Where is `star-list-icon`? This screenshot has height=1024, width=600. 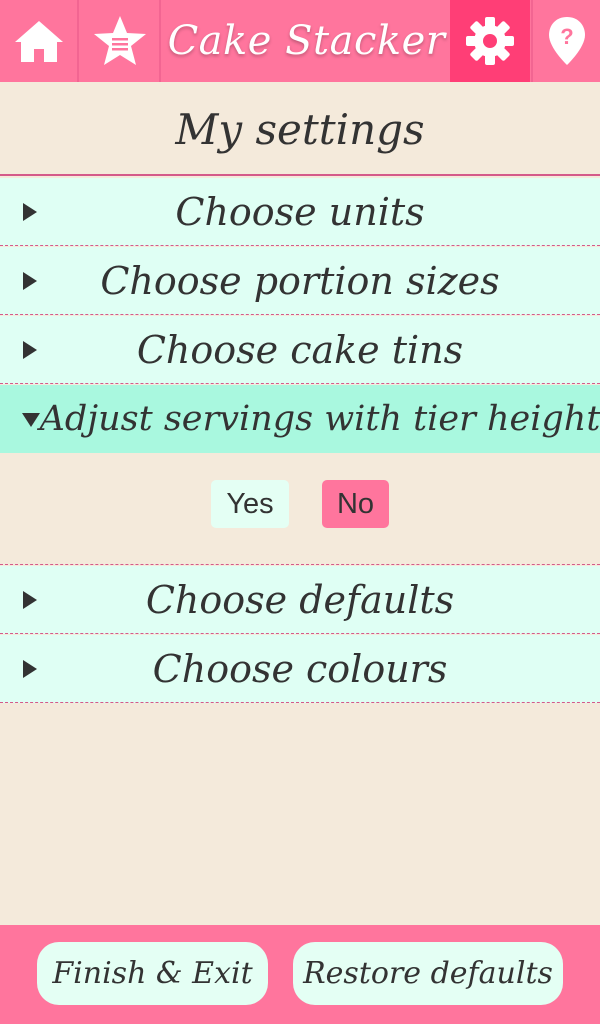
star-list-icon is located at coordinates (120, 40).